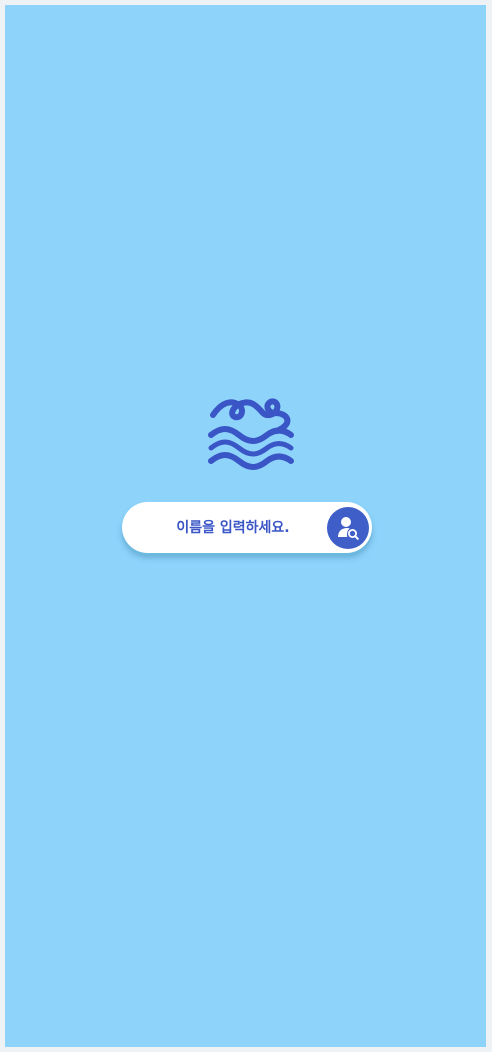 This screenshot has width=492, height=1052. Describe the element at coordinates (251, 433) in the screenshot. I see `waves-icon` at that location.